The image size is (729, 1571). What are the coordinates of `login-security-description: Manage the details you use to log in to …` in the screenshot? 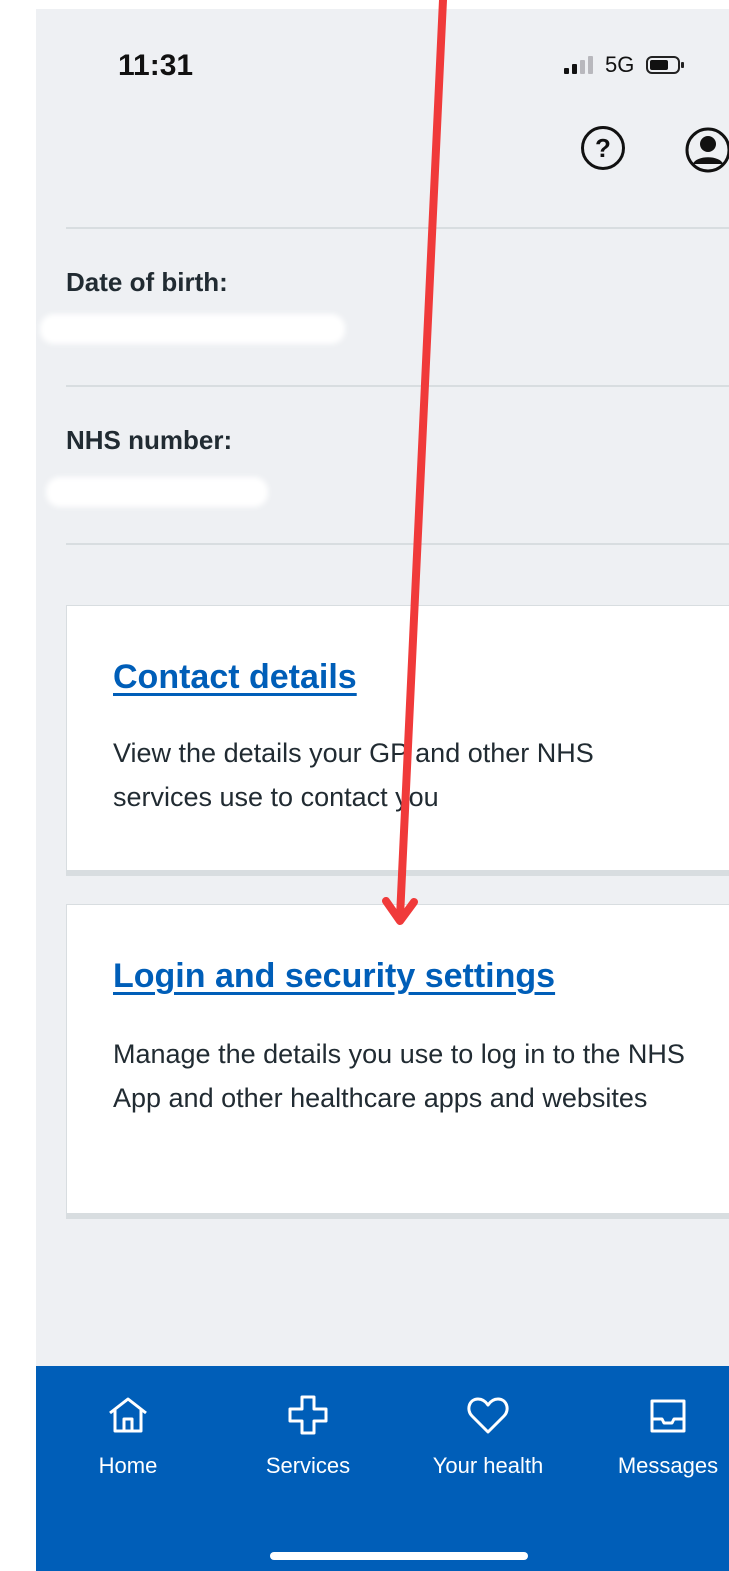 It's located at (399, 1076).